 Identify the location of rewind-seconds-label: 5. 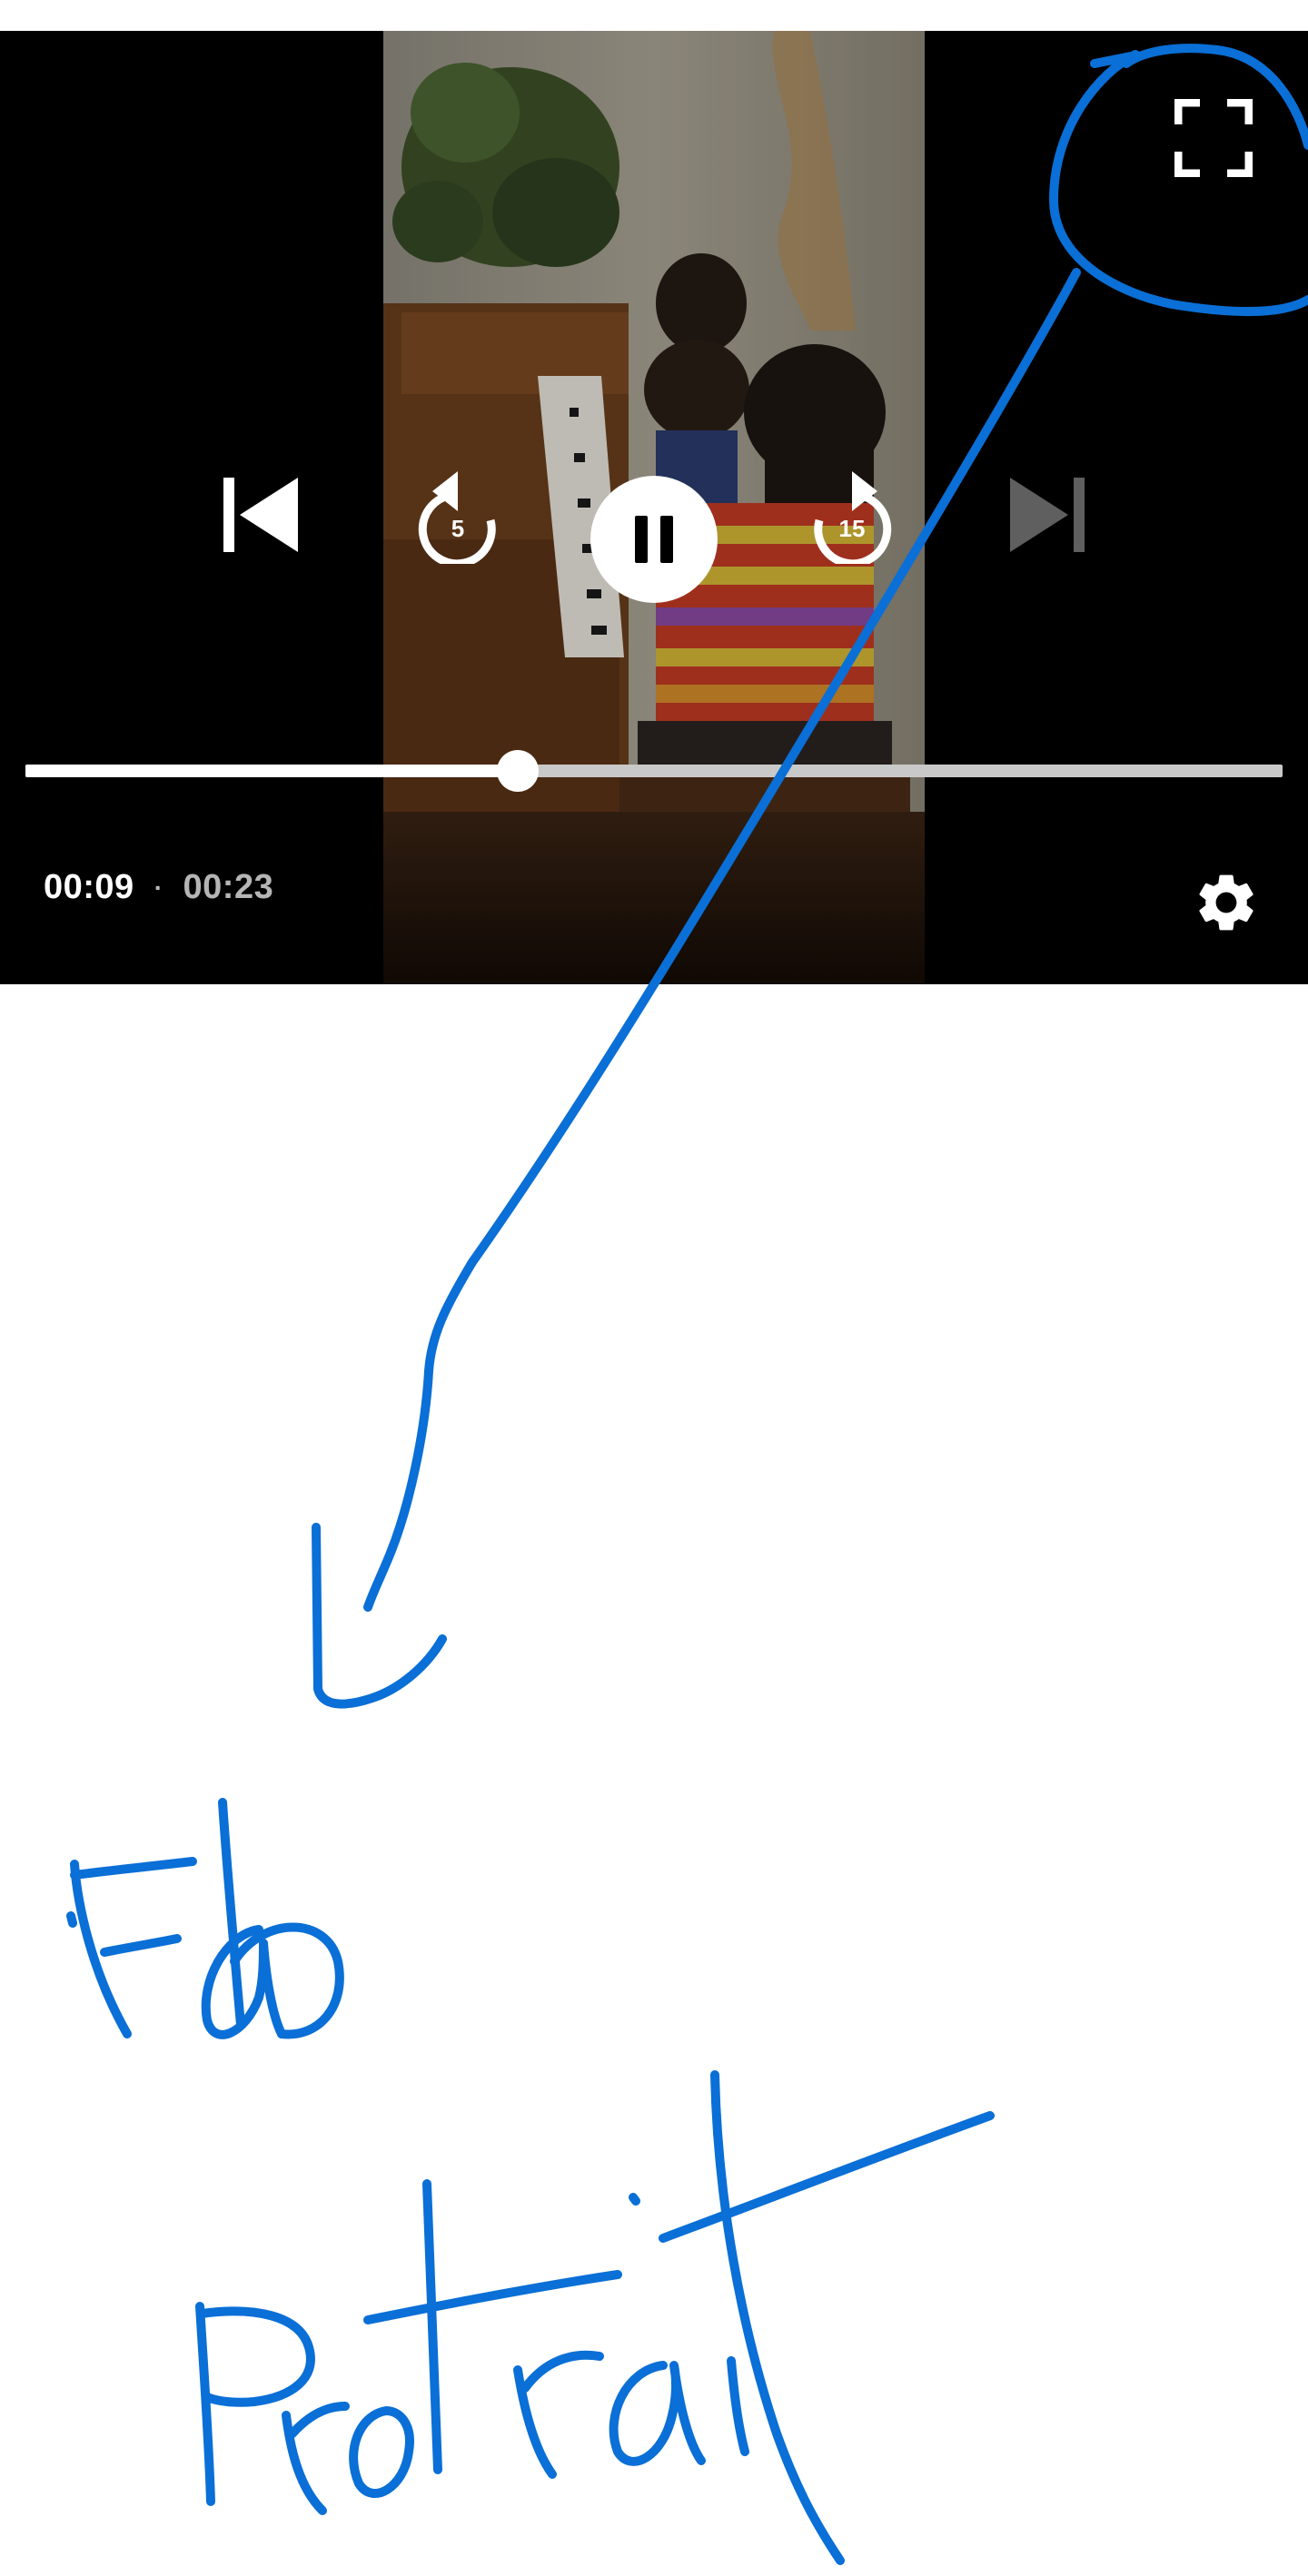
(458, 528).